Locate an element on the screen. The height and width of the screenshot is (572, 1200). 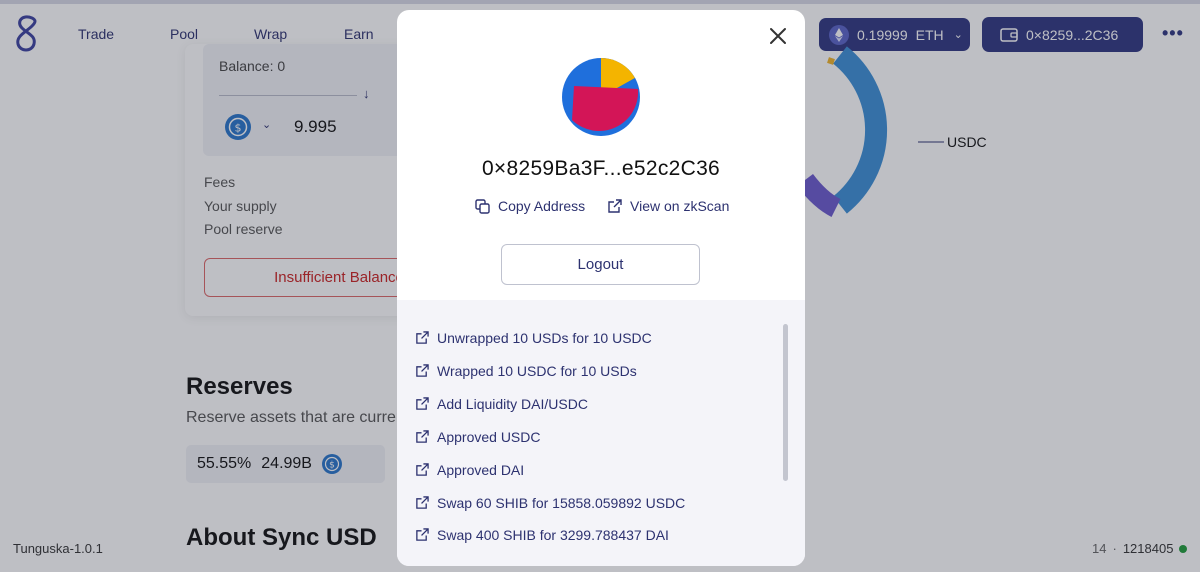
copy-address-link: Copy Address is located at coordinates (530, 206).